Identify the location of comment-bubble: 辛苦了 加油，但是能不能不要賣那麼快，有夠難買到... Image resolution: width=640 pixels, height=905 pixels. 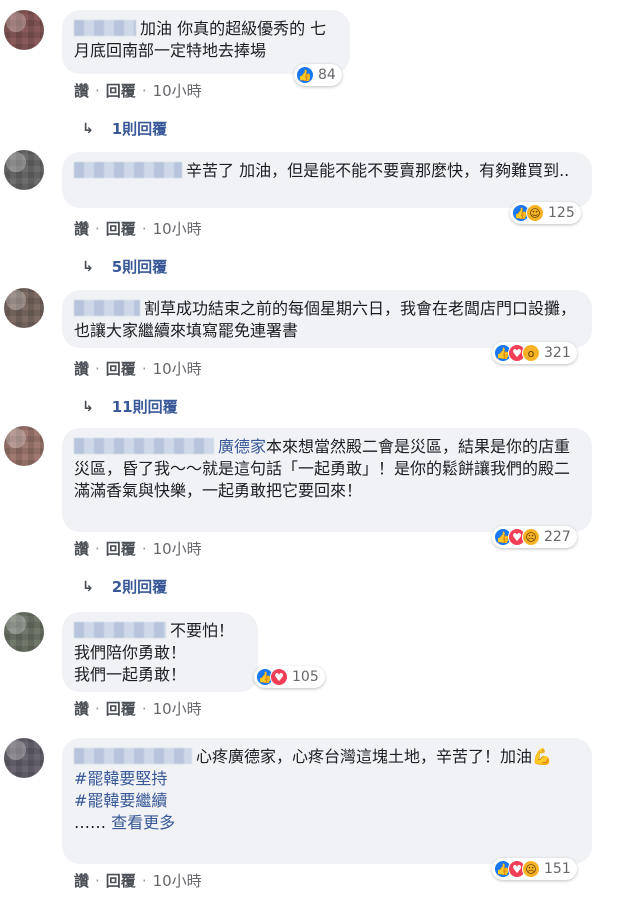
(327, 180).